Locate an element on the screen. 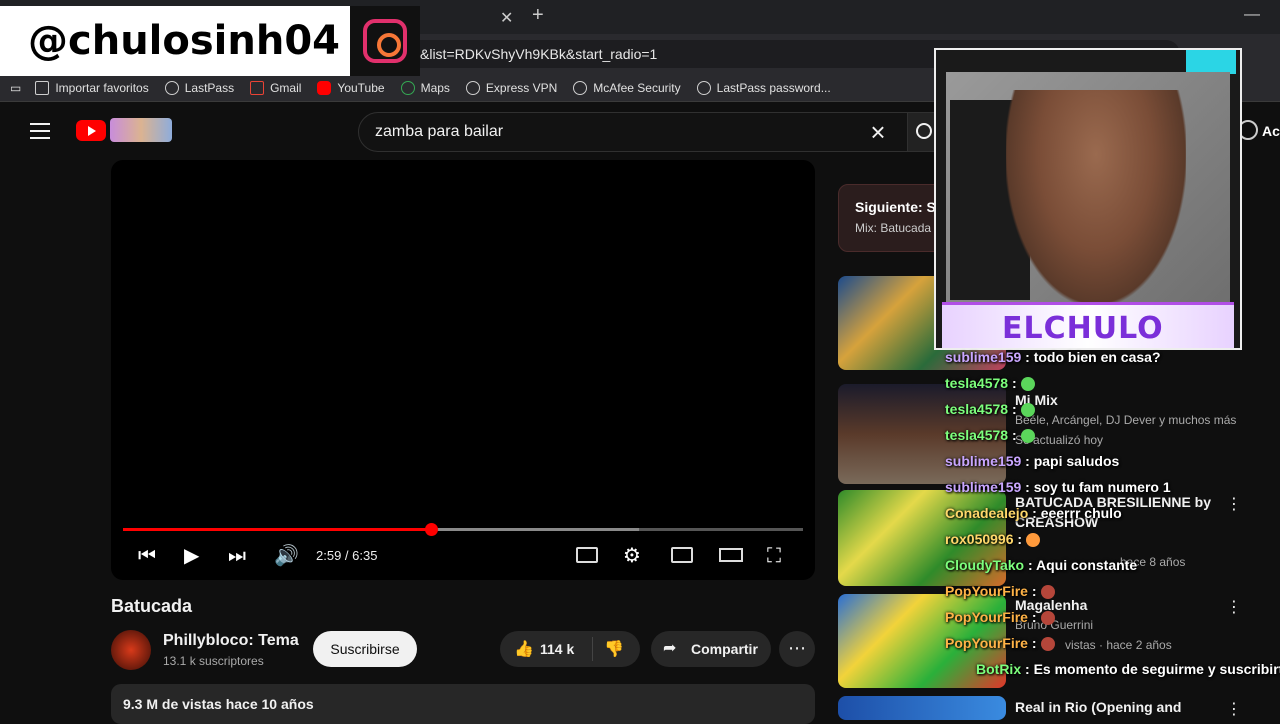  volume-icon: 🔊 is located at coordinates (286, 556).